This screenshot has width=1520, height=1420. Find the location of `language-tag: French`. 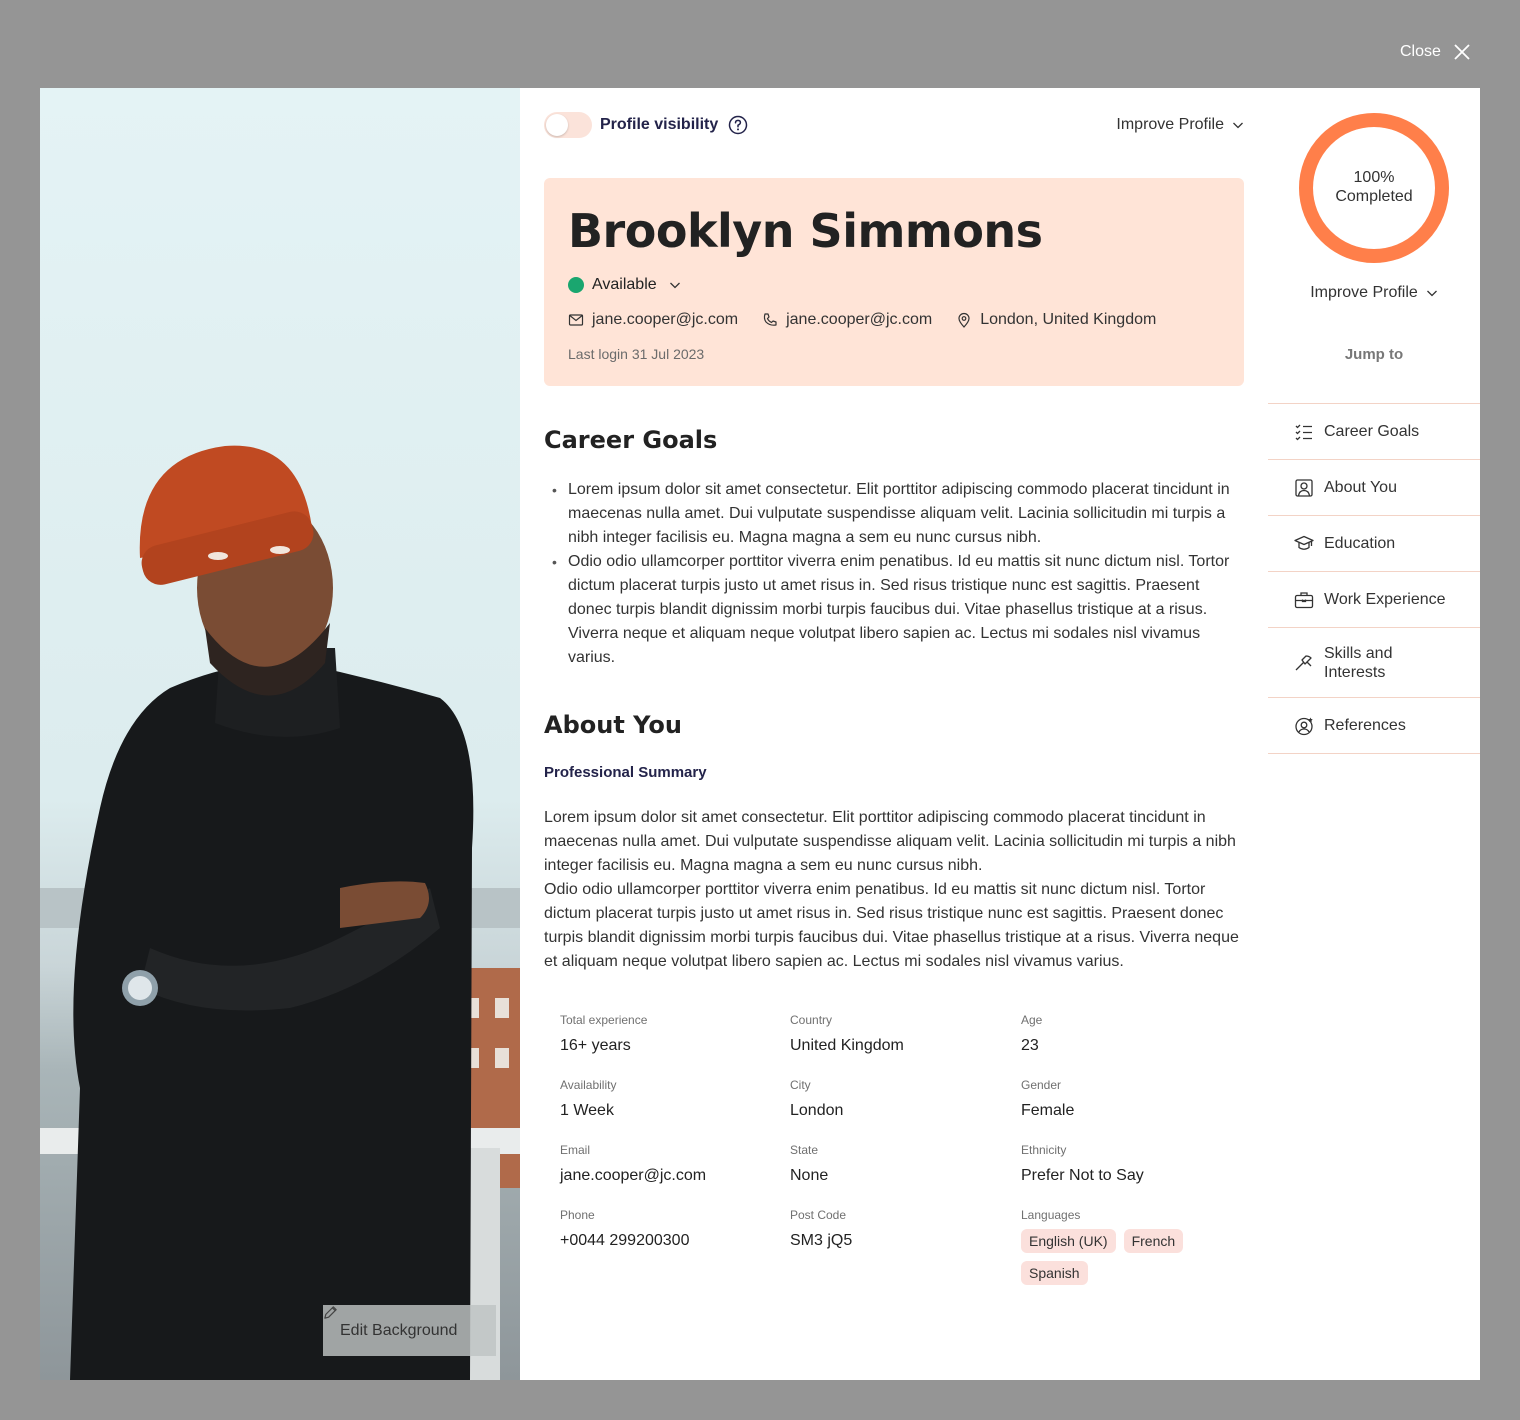

language-tag: French is located at coordinates (1153, 1241).